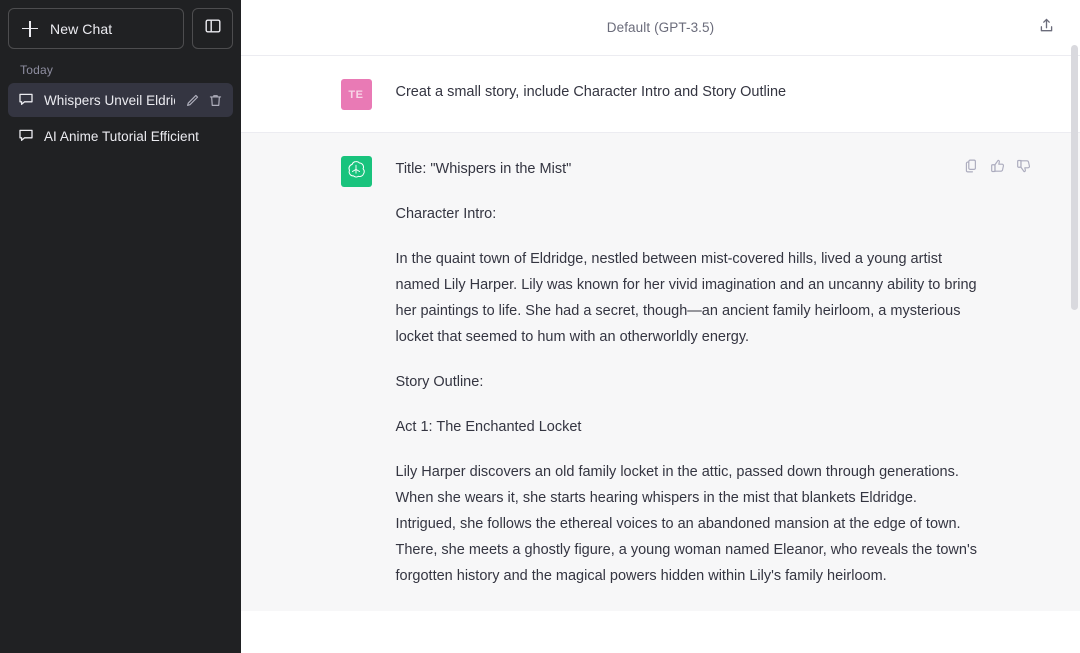 Image resolution: width=1080 pixels, height=653 pixels. I want to click on share-upload-icon, so click(1046, 28).